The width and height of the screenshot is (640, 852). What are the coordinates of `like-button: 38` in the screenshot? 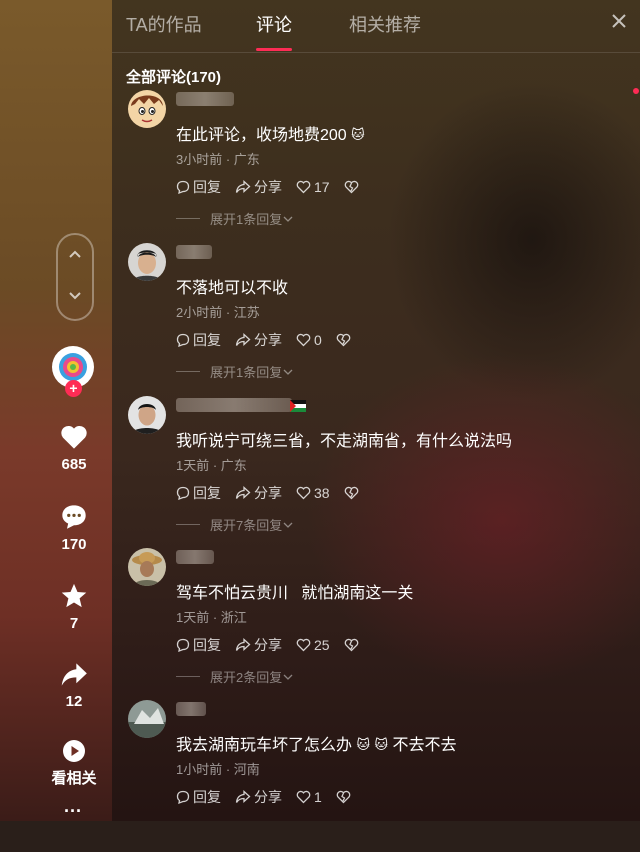 It's located at (313, 493).